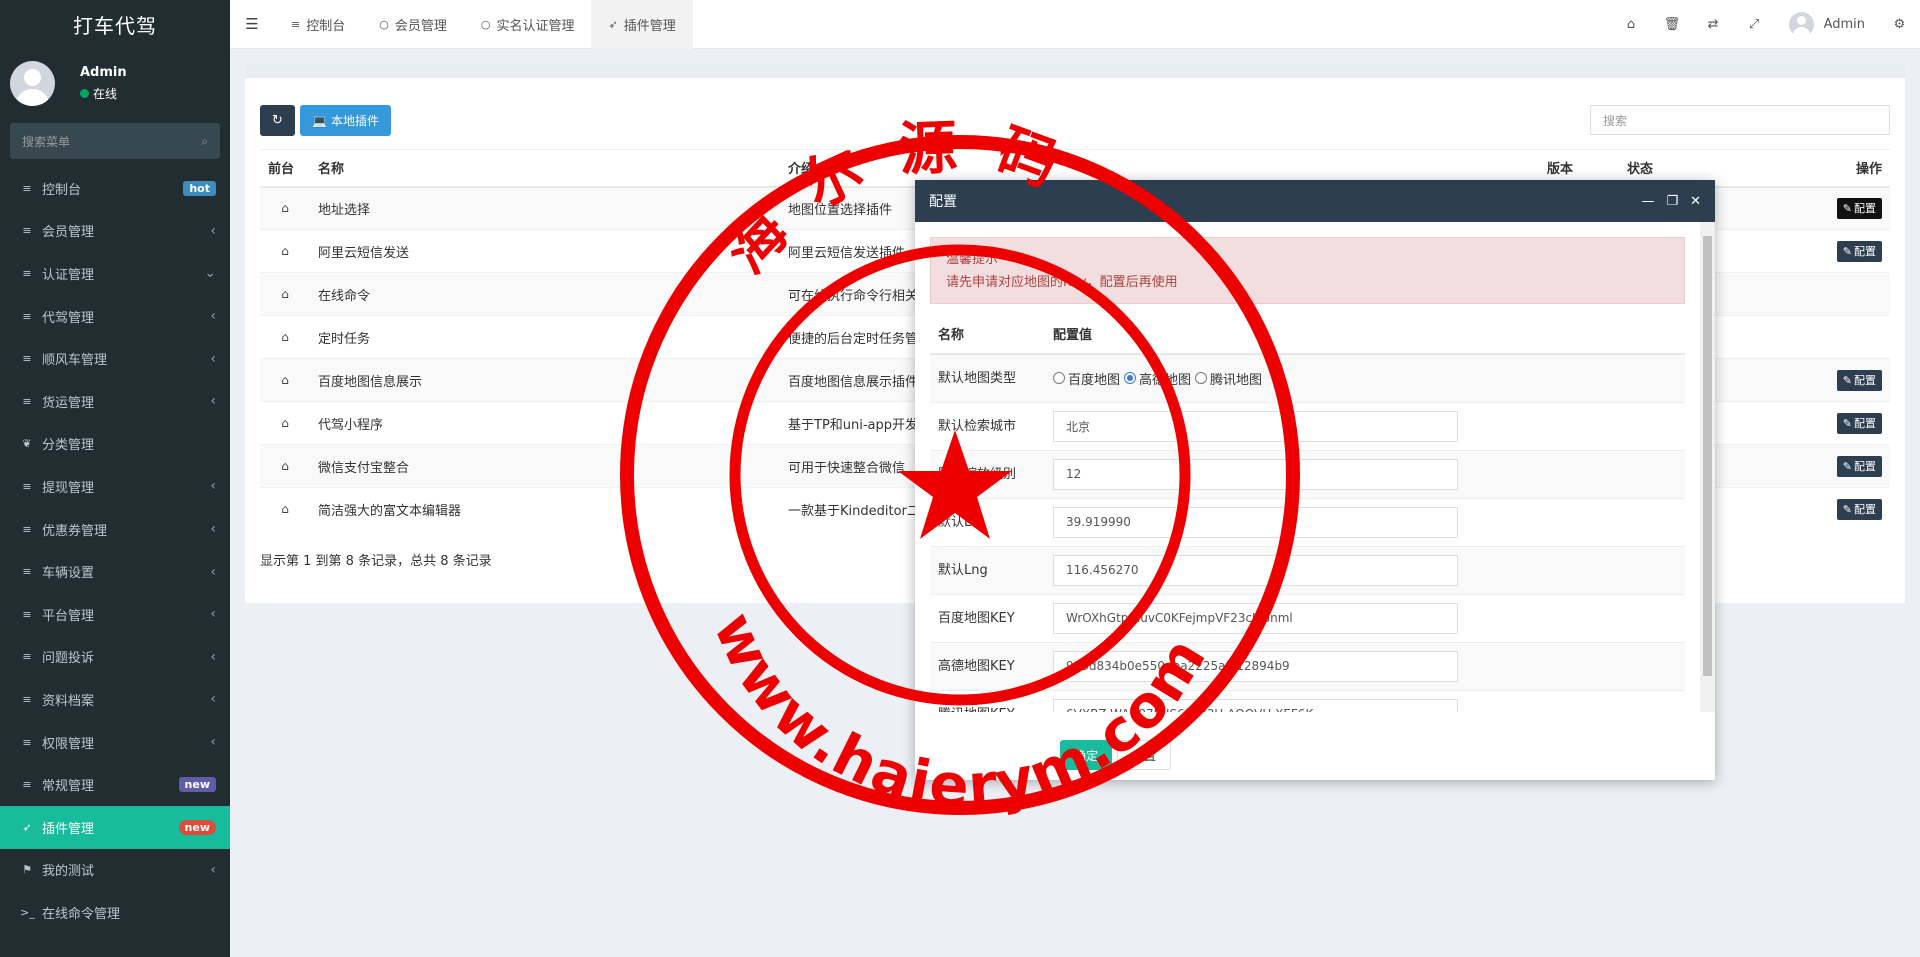  I want to click on sidebar-item-9: ≡ 车辆设置 ‹, so click(115, 571).